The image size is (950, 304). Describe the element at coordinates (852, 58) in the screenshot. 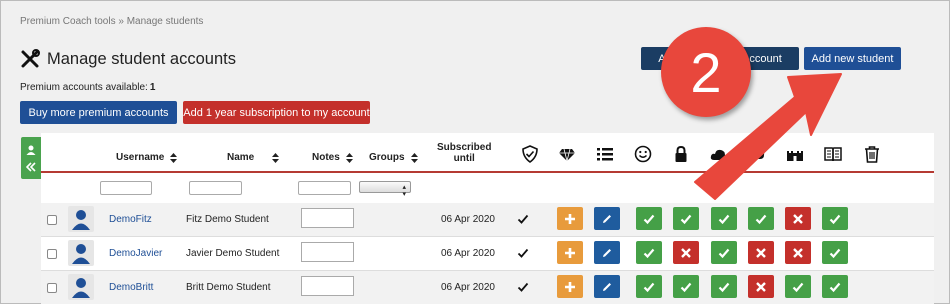

I see `add-new-student-button: Add new student` at that location.